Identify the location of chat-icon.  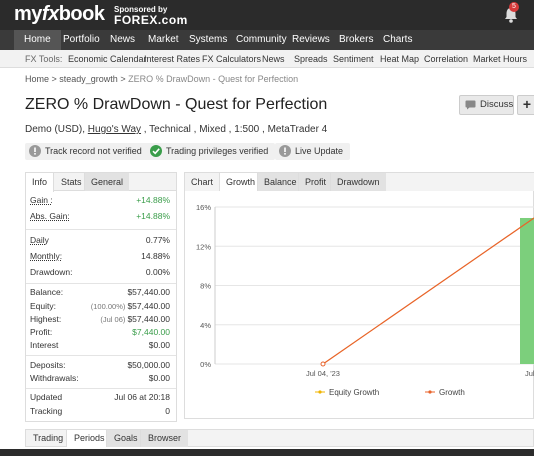
(470, 105).